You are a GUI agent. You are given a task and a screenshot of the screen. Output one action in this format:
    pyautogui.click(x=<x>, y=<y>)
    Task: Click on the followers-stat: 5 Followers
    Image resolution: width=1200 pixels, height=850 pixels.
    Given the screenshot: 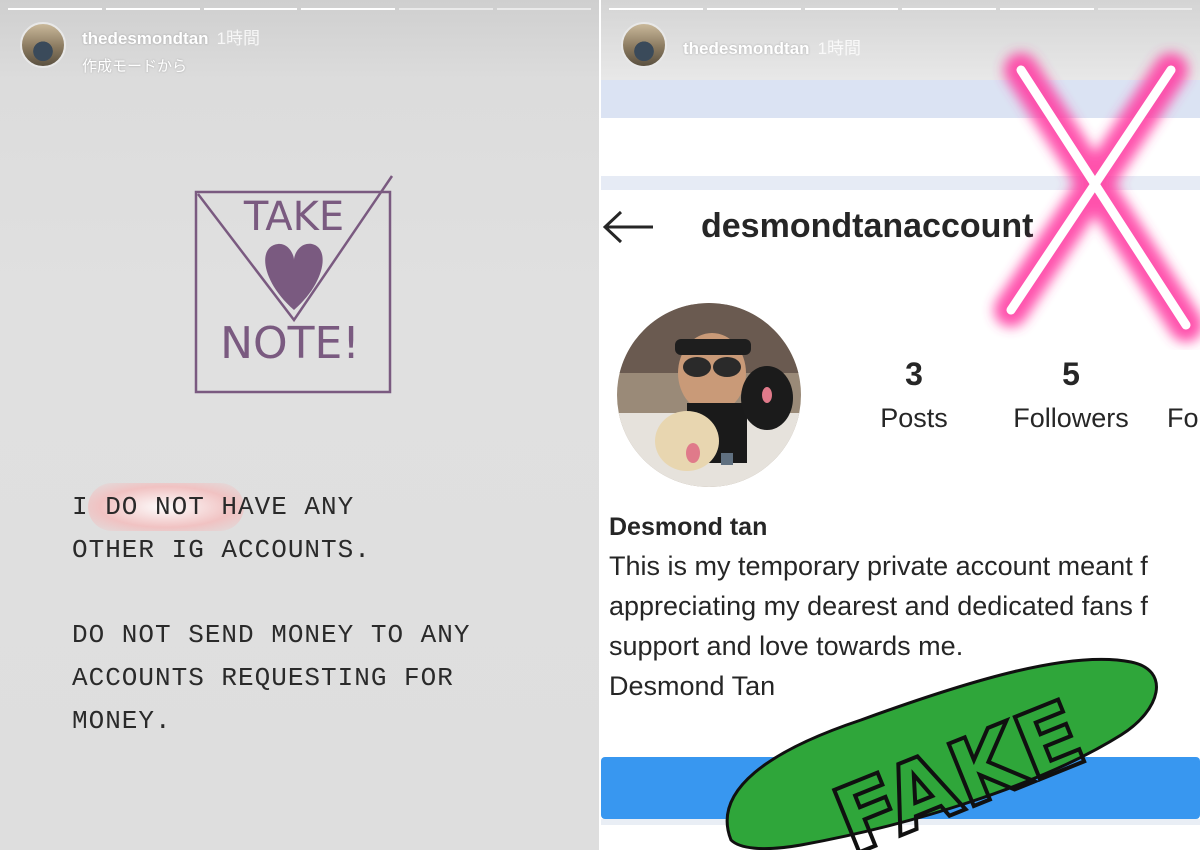 What is the action you would take?
    pyautogui.click(x=1071, y=395)
    